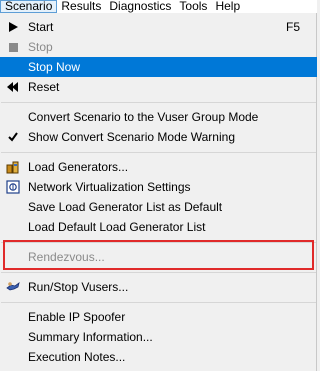 The height and width of the screenshot is (371, 320). What do you see at coordinates (158, 27) in the screenshot?
I see `menu-item-start: Start F5` at bounding box center [158, 27].